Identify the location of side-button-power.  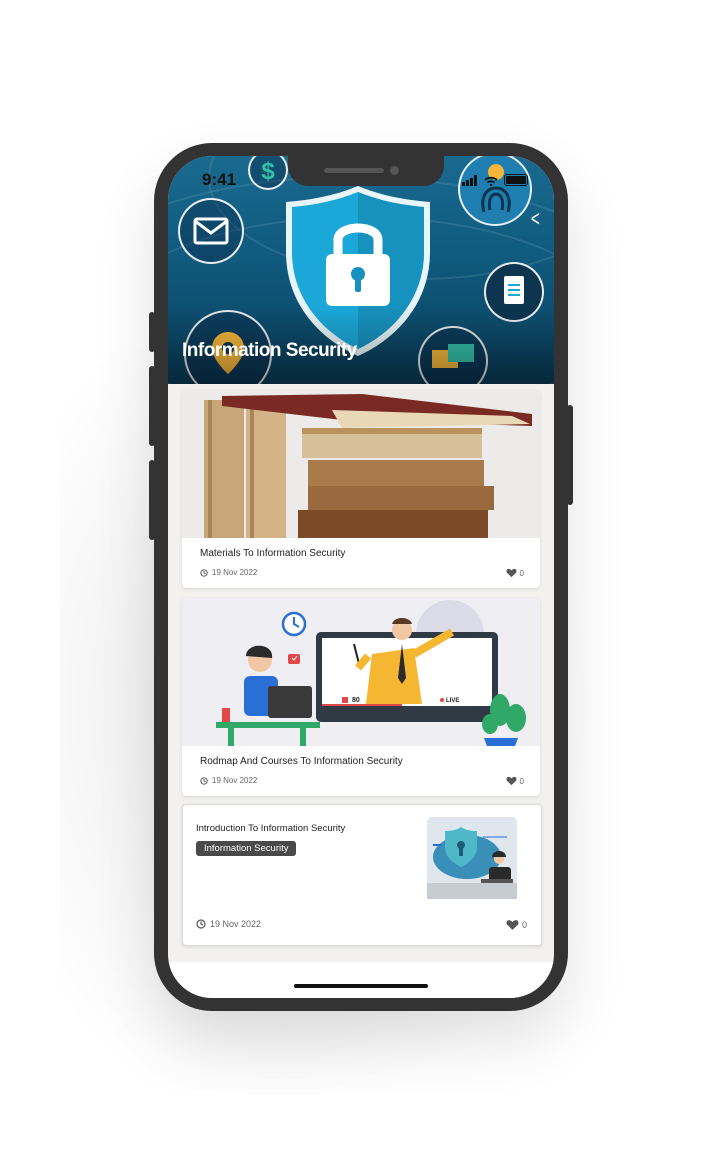
(570, 455).